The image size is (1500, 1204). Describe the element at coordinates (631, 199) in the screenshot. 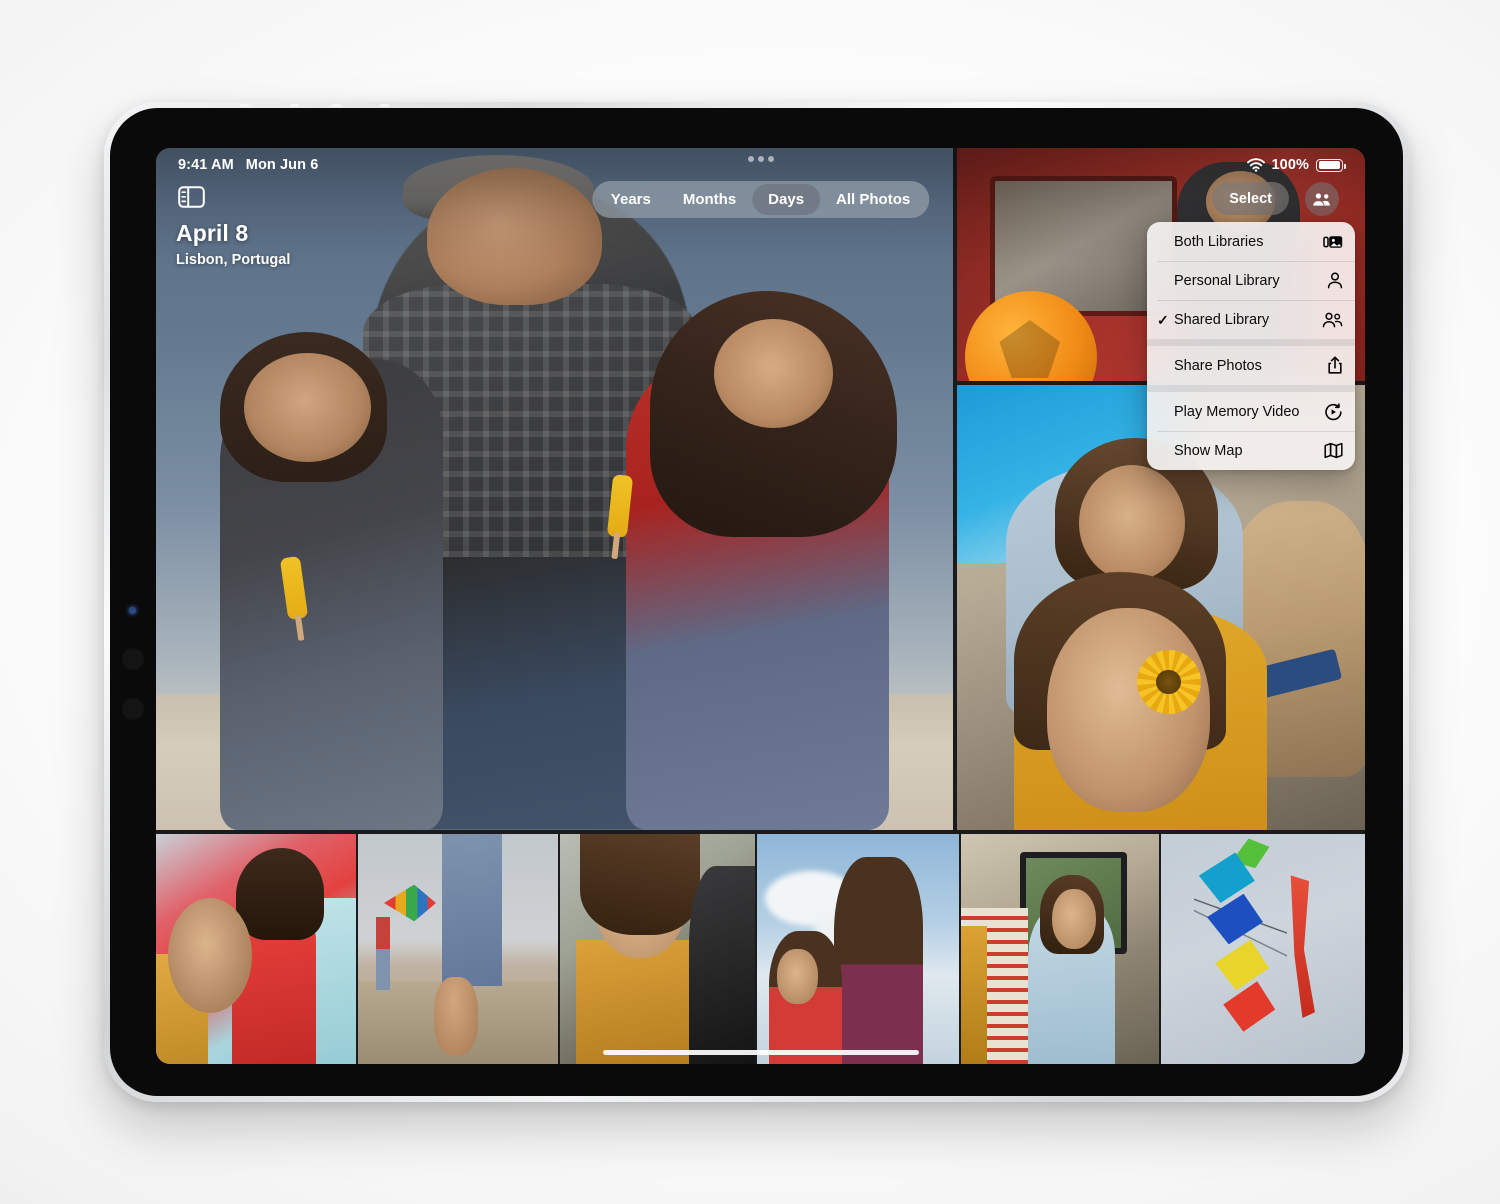

I see `tab-years: Years` at that location.